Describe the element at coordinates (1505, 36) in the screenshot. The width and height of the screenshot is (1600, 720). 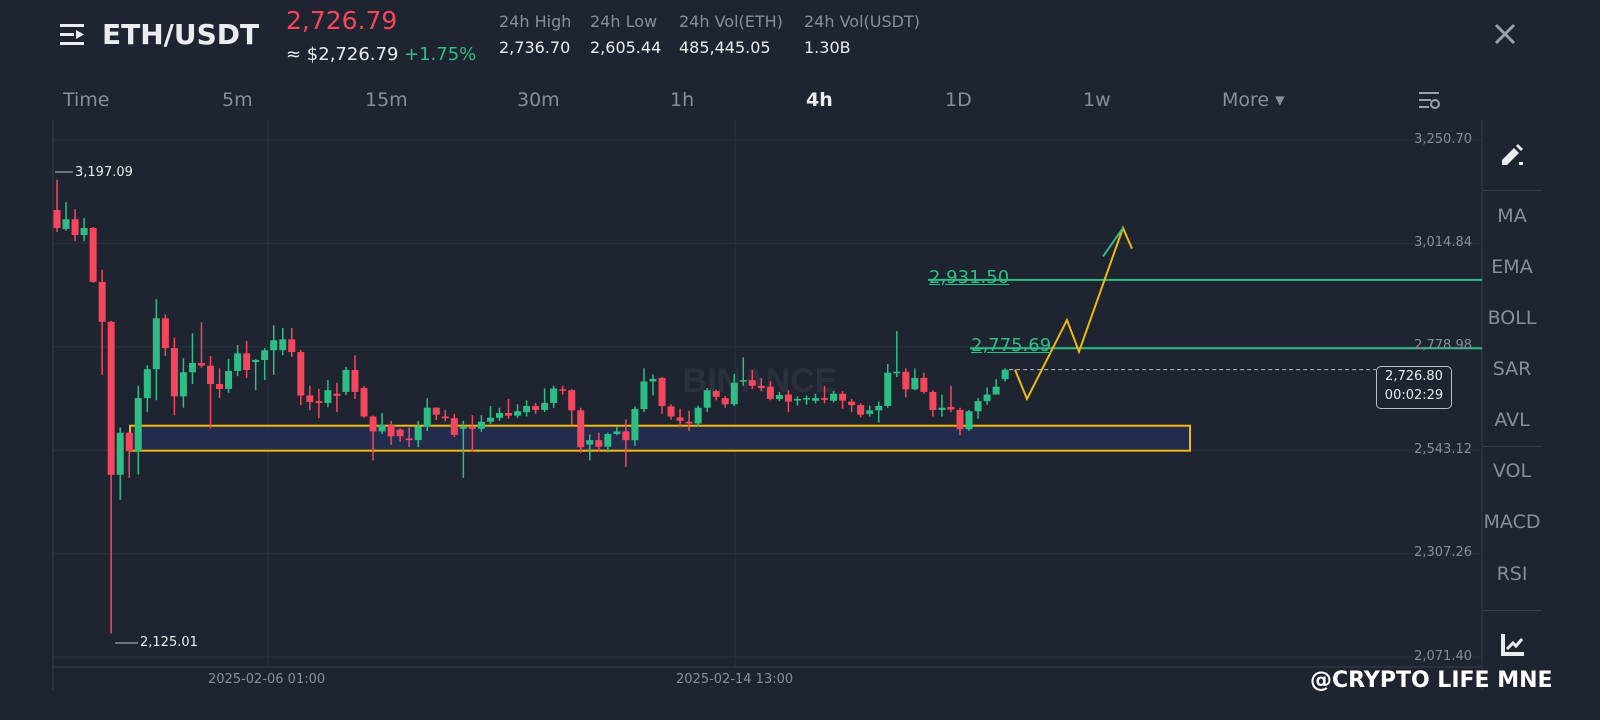
I see `close-icon` at that location.